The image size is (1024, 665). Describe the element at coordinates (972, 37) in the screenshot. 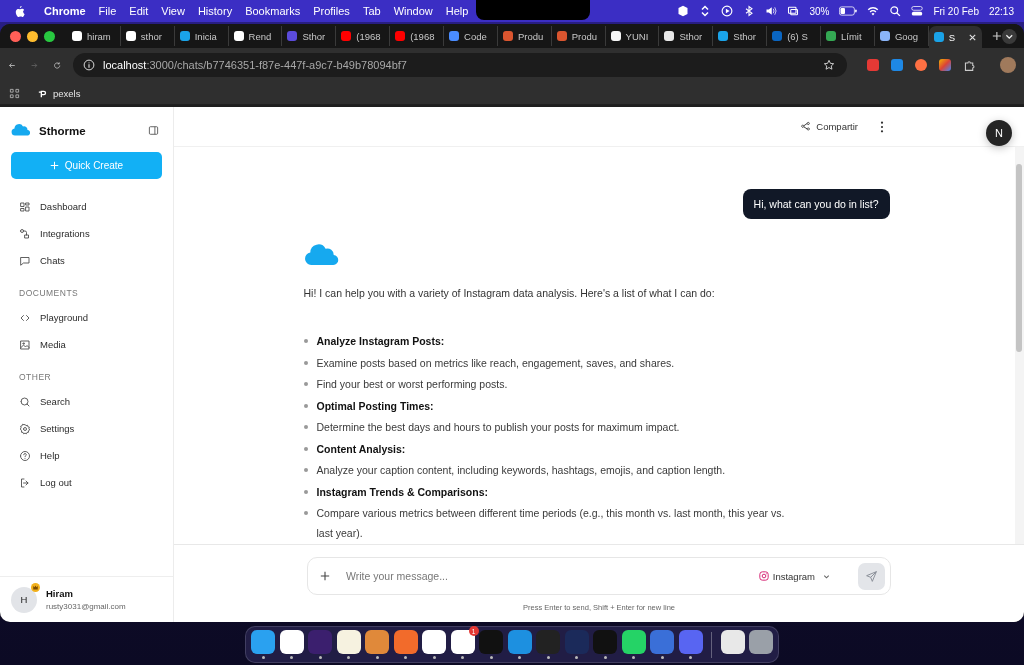

I see `close-icon` at that location.